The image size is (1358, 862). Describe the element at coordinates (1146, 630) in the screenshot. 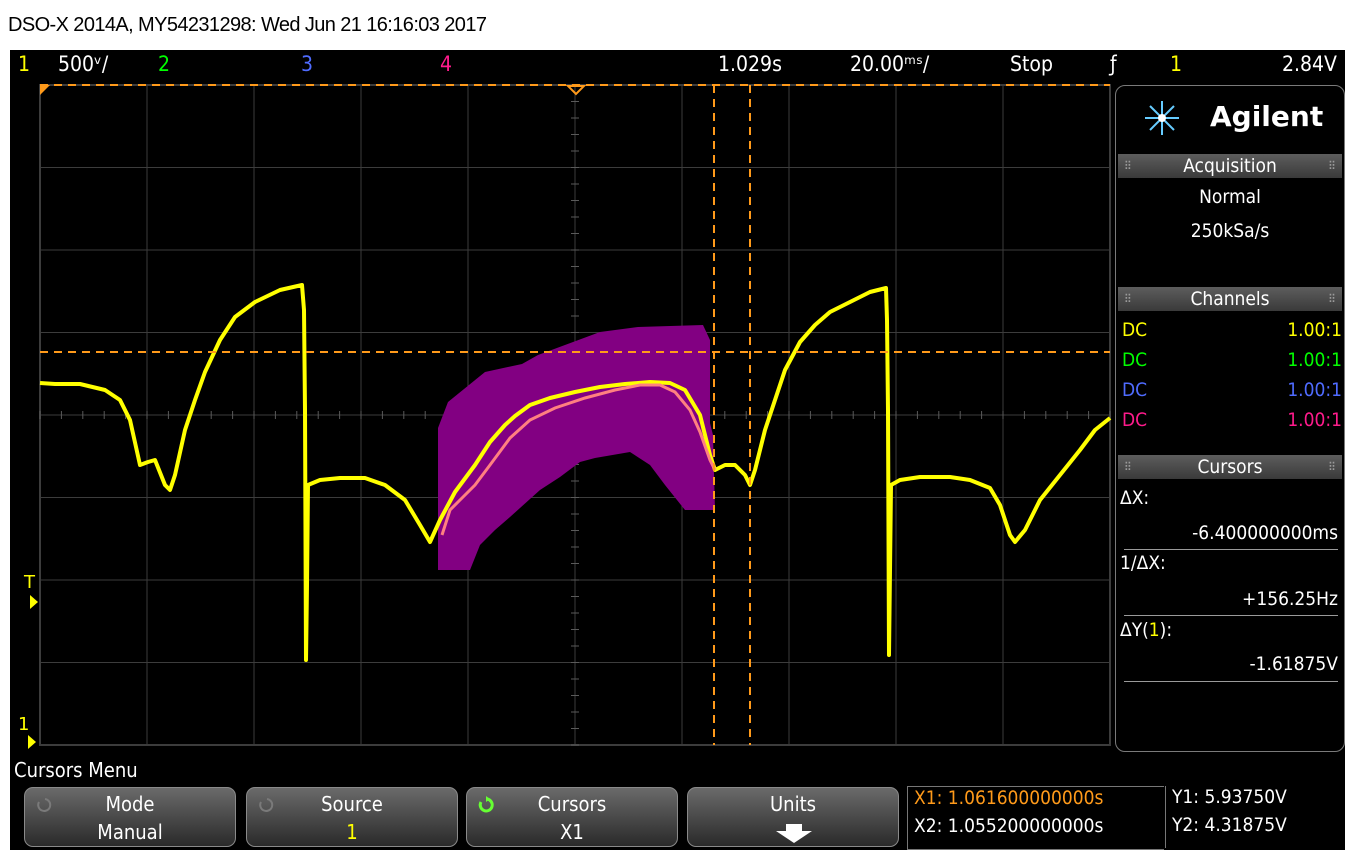

I see `delta-y-label: ΔY(1):` at that location.